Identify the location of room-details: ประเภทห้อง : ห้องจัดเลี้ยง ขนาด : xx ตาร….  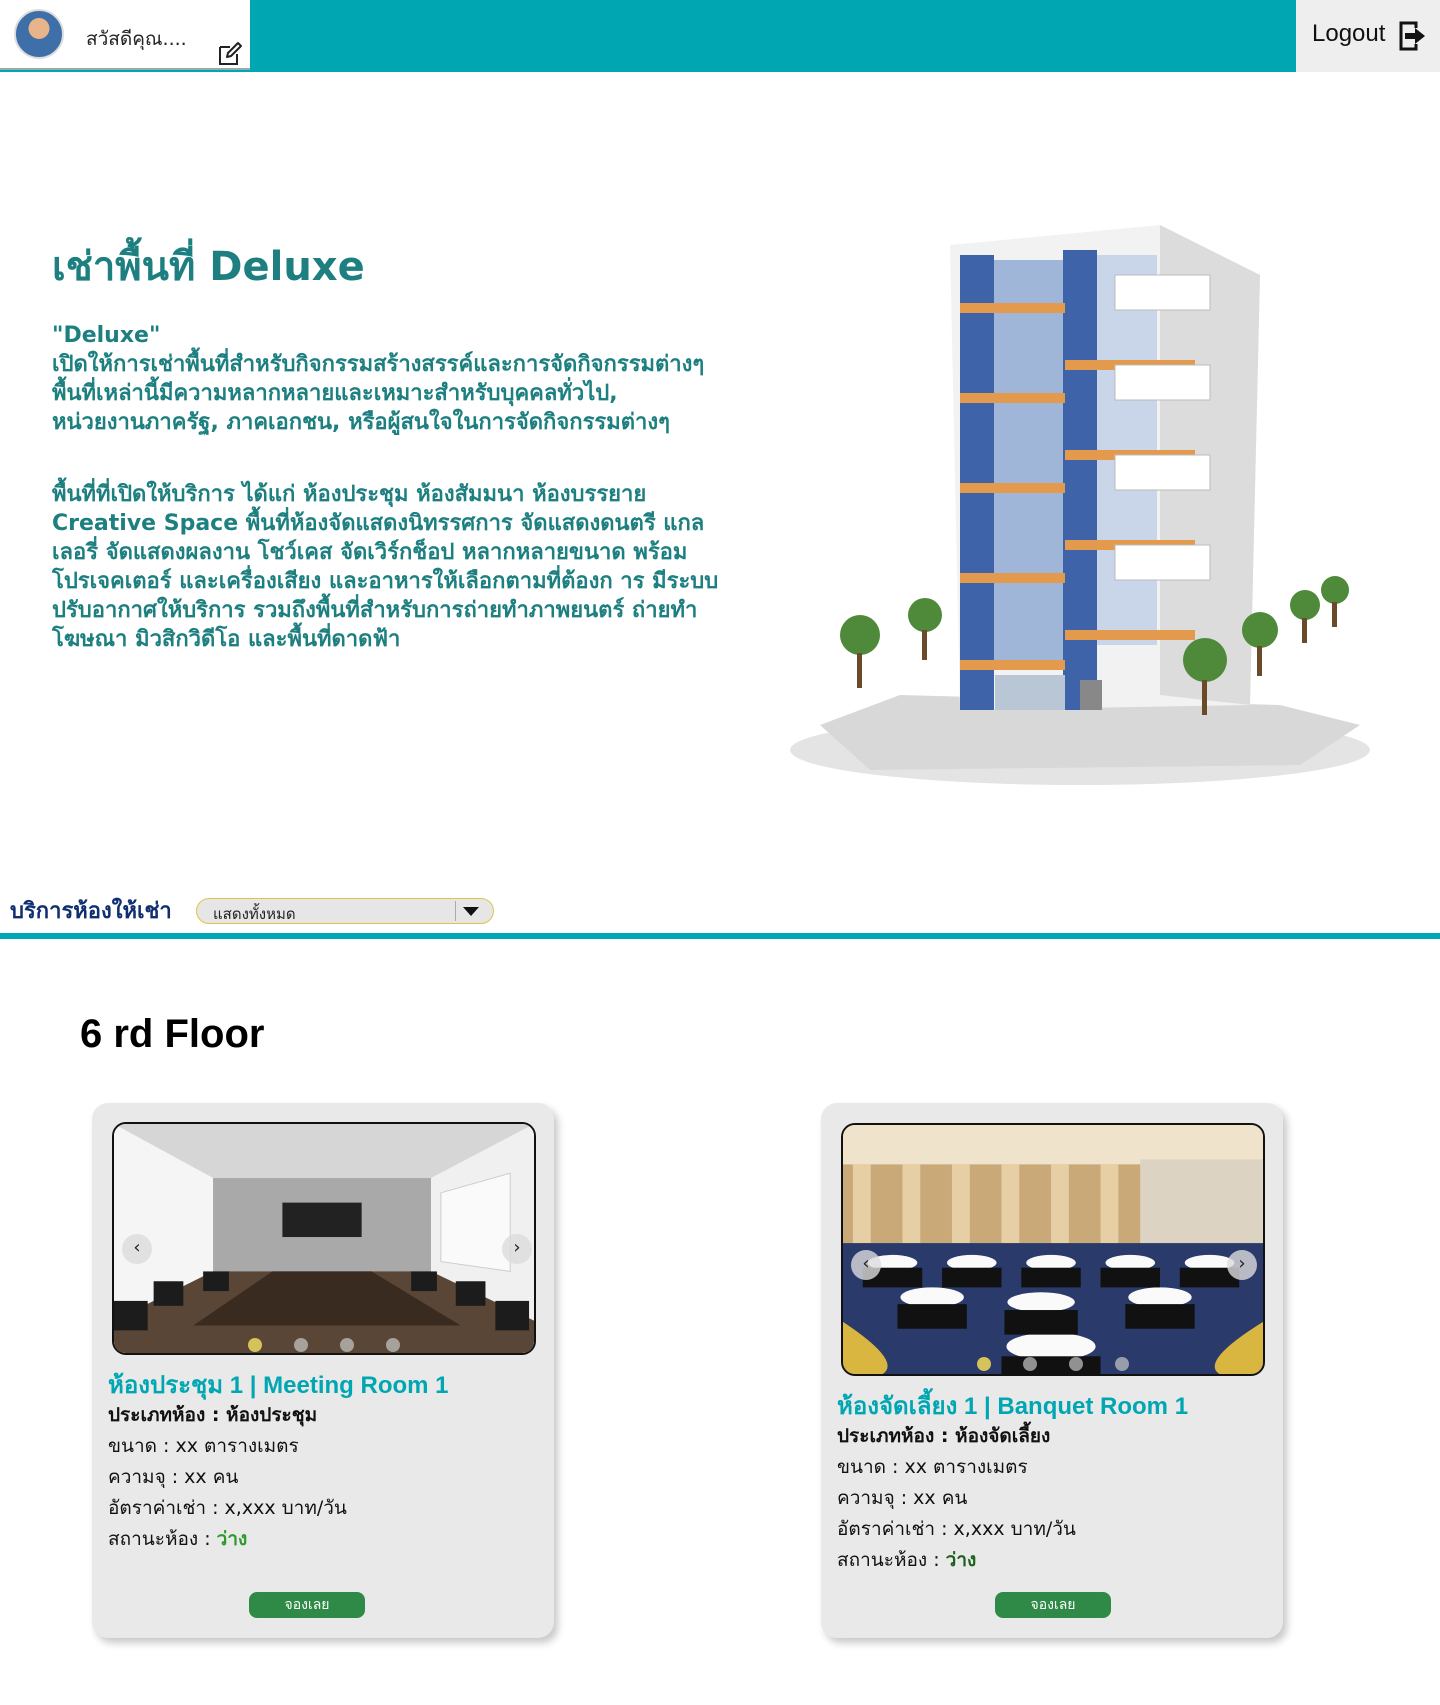
(956, 1498).